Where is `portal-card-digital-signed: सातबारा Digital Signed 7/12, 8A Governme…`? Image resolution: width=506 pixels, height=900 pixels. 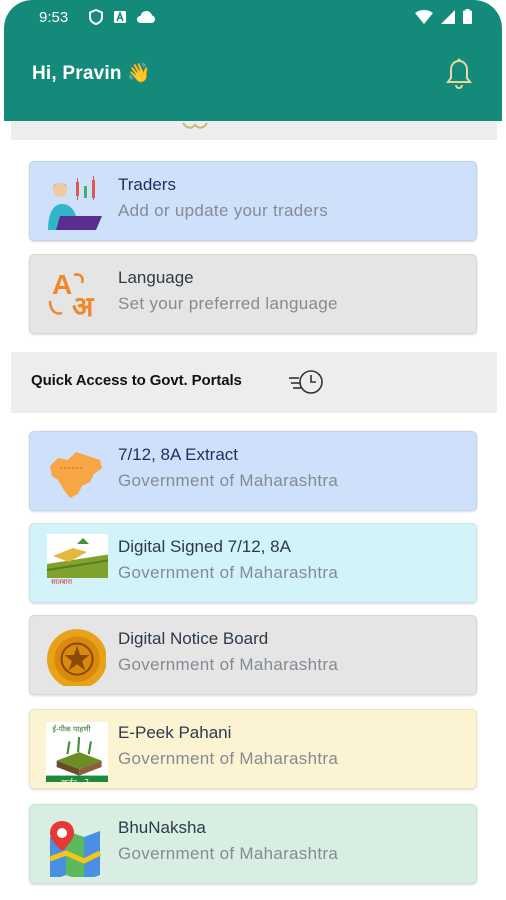 portal-card-digital-signed: सातबारा Digital Signed 7/12, 8A Governme… is located at coordinates (253, 563).